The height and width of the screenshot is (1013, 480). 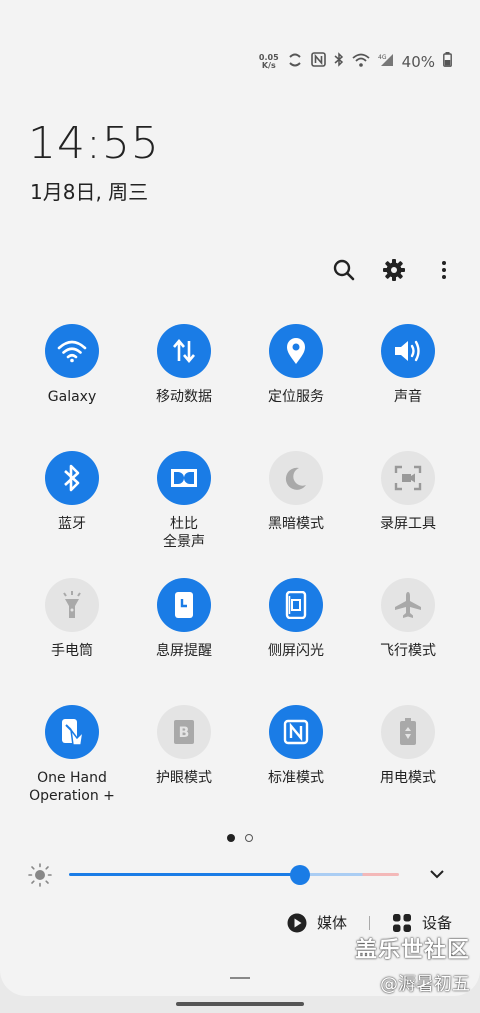 I want to click on tile-eye-comfort-label: 护眼模式, so click(x=184, y=778).